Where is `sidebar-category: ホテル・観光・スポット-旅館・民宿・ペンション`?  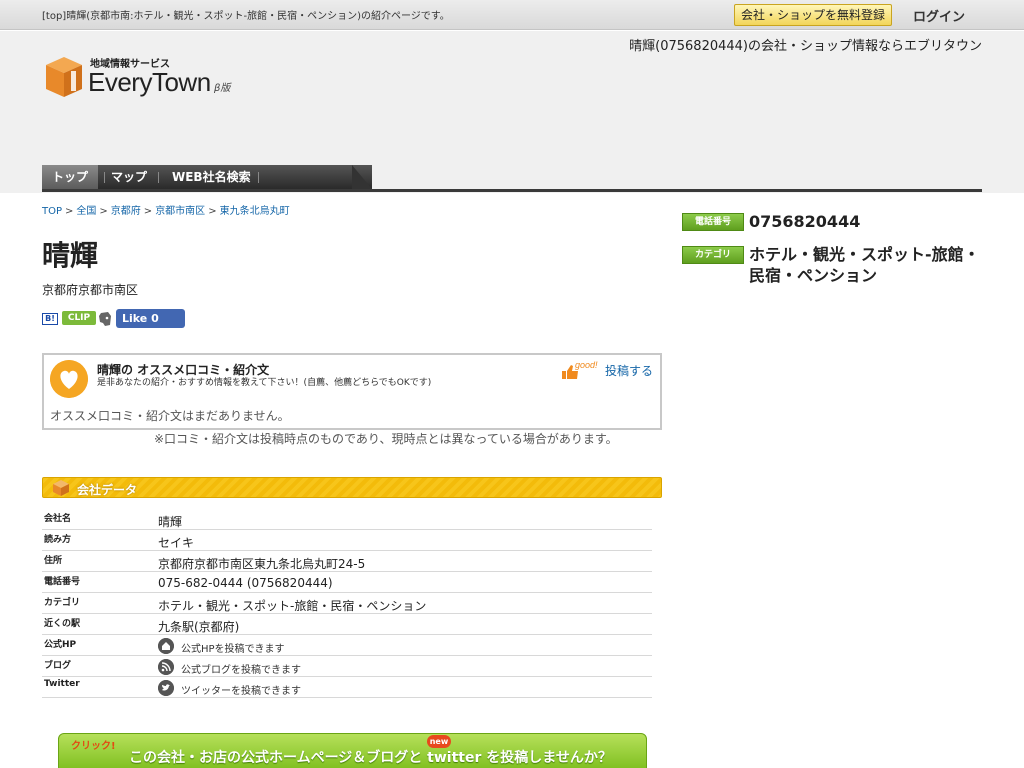
sidebar-category: ホテル・観光・スポット-旅館・民宿・ペンション is located at coordinates (864, 265).